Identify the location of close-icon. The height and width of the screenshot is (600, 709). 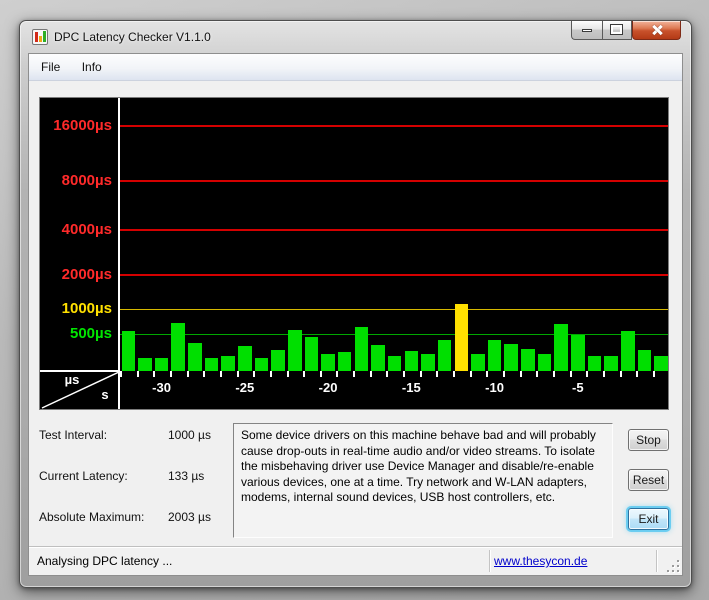
(657, 30).